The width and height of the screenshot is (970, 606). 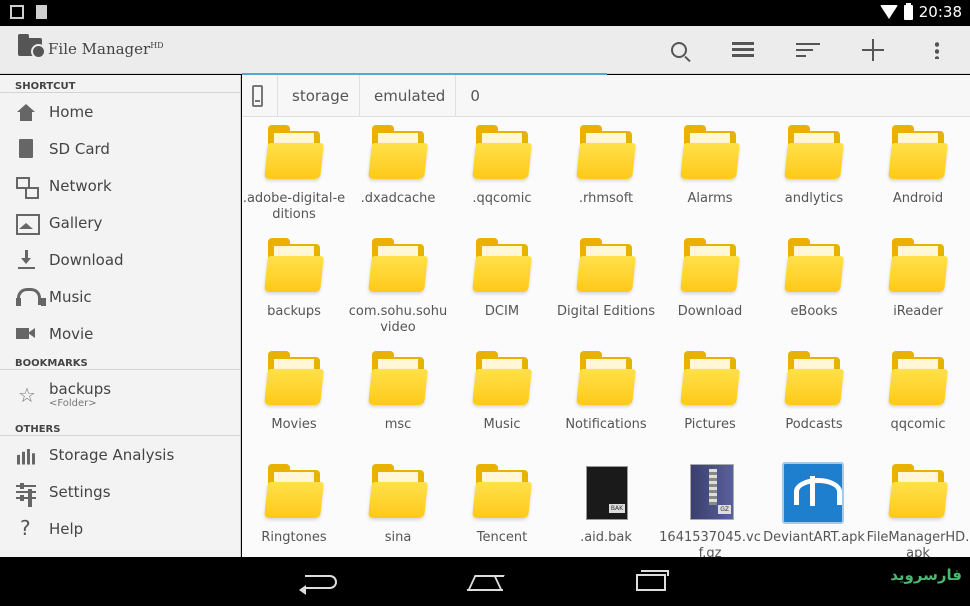 What do you see at coordinates (607, 493) in the screenshot?
I see `bak-file-icon` at bounding box center [607, 493].